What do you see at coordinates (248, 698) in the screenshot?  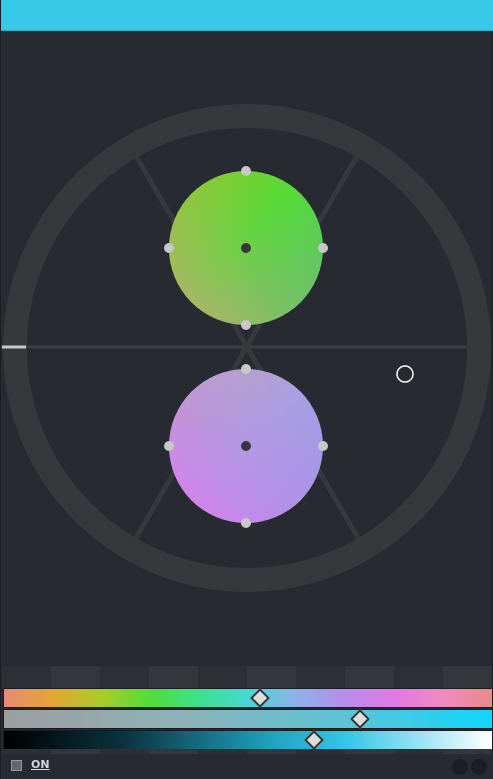 I see `hue-slider` at bounding box center [248, 698].